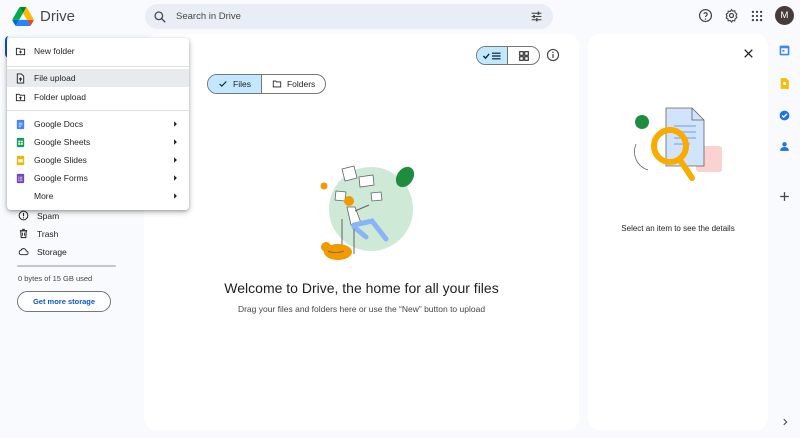 The width and height of the screenshot is (800, 438). I want to click on welcome-illustration, so click(367, 212).